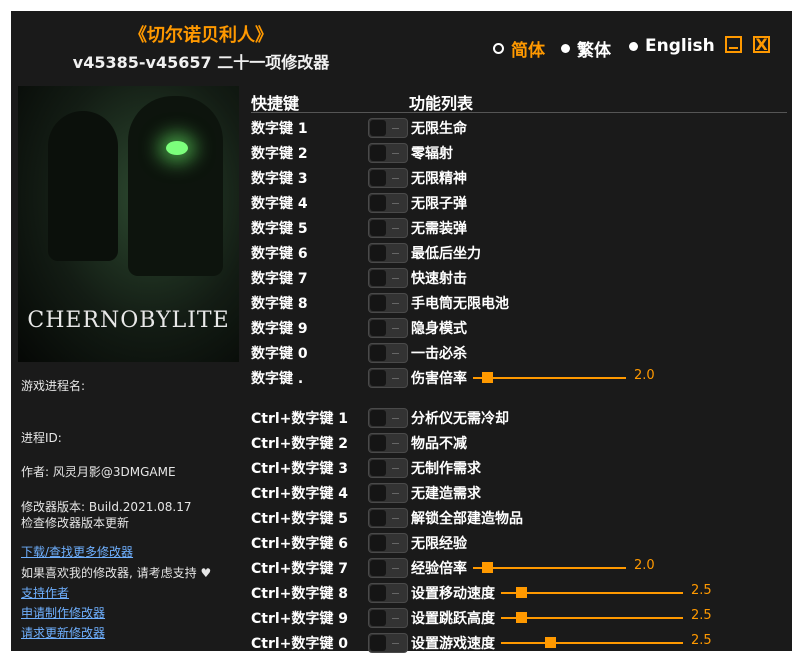 This screenshot has width=803, height=657. Describe the element at coordinates (75, 522) in the screenshot. I see `check-update-link: 检查修改器版本更新` at that location.